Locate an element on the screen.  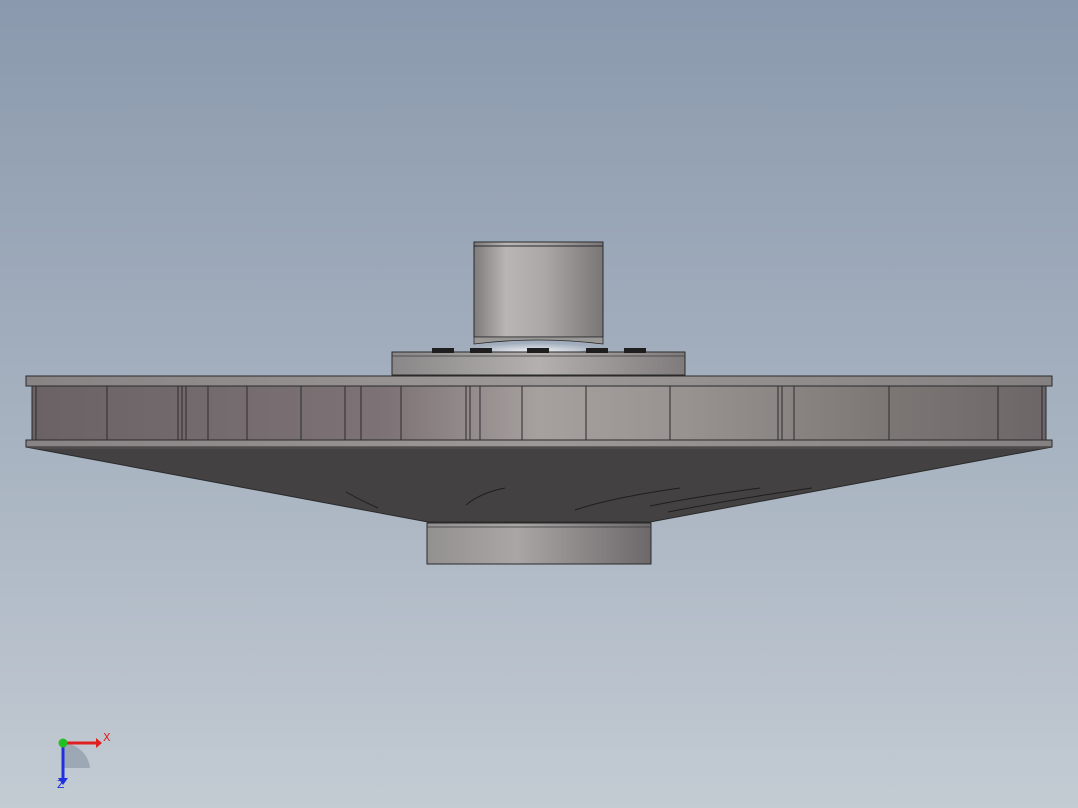
upper-shaft is located at coordinates (538, 297).